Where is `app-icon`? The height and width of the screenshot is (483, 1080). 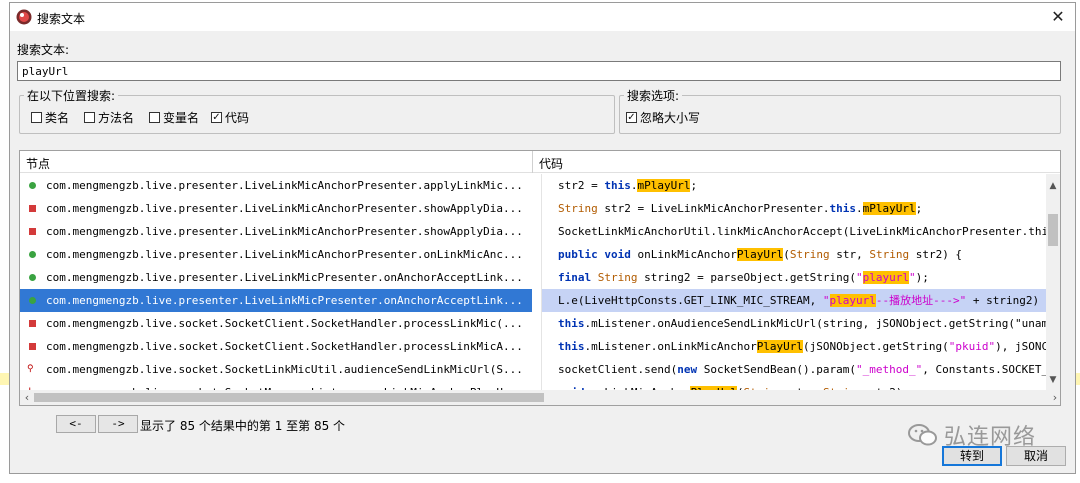 app-icon is located at coordinates (24, 17).